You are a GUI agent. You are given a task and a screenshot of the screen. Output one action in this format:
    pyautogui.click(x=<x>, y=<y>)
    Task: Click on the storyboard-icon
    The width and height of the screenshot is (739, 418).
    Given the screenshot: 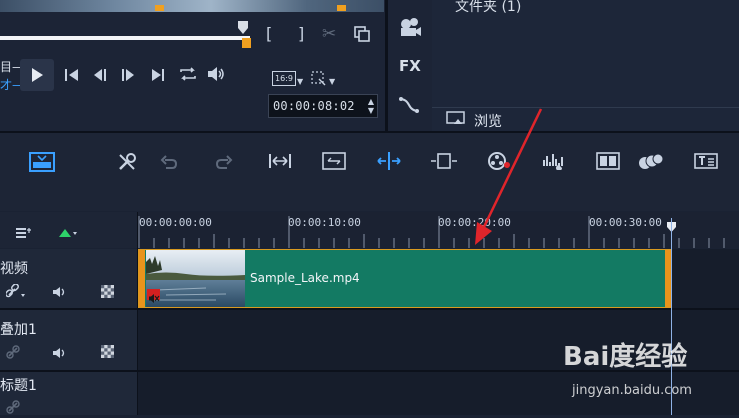 What is the action you would take?
    pyautogui.click(x=608, y=163)
    